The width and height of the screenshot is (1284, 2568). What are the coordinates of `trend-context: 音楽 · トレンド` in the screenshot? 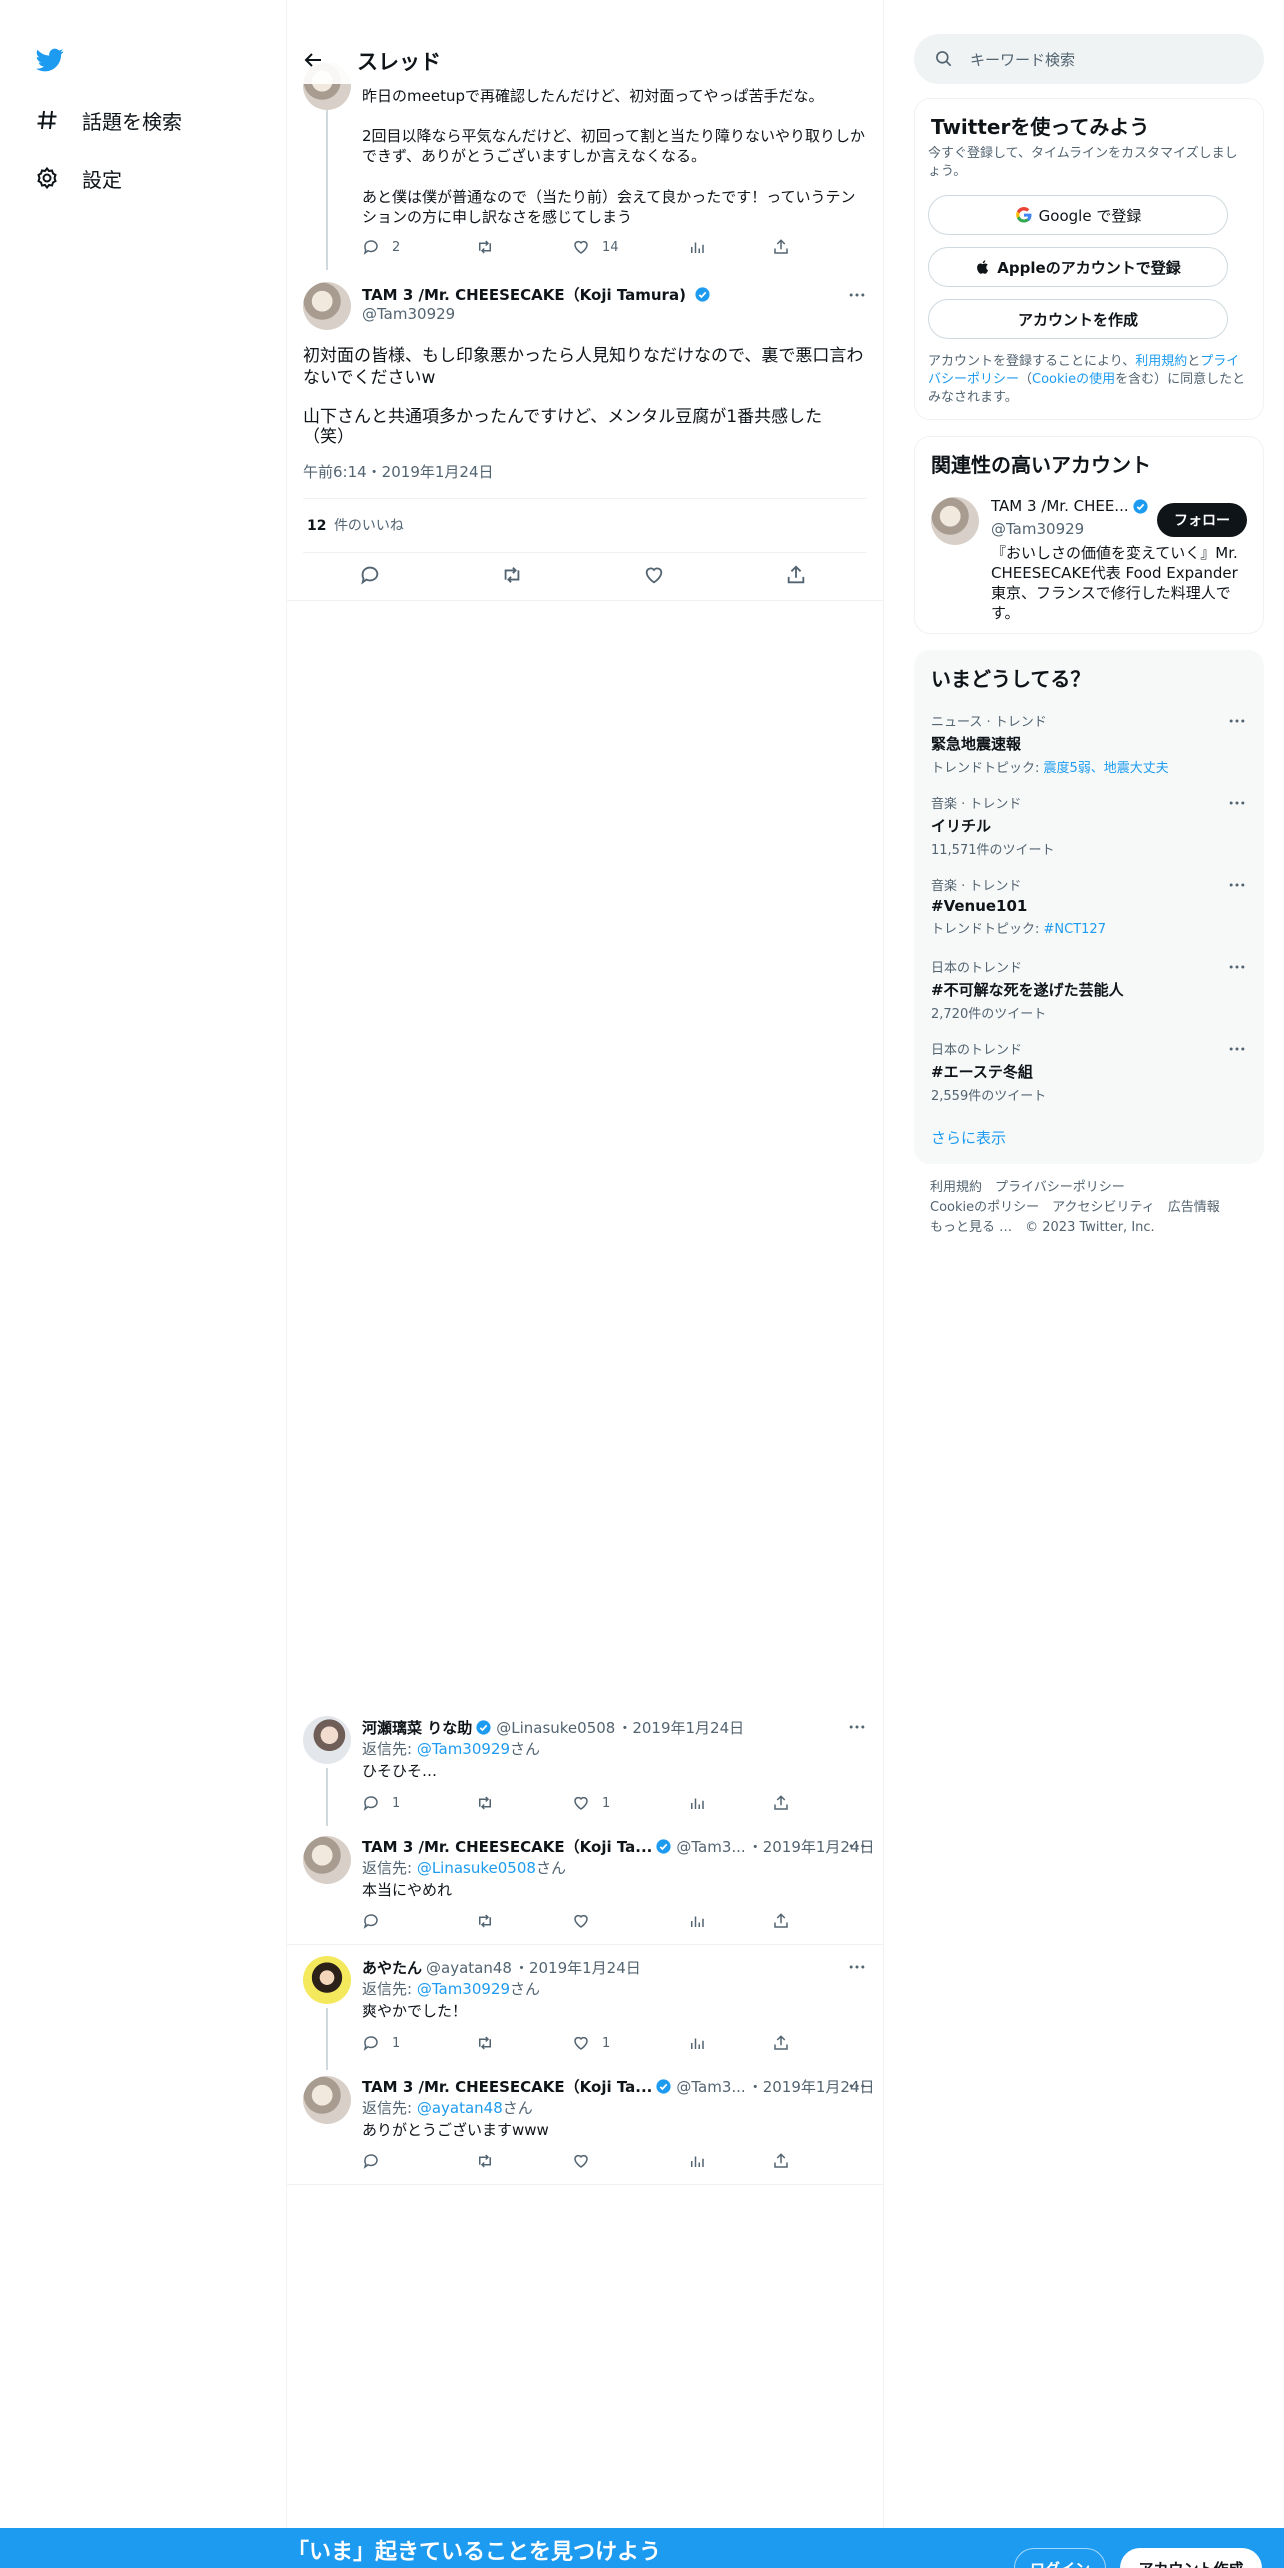 It's located at (976, 886).